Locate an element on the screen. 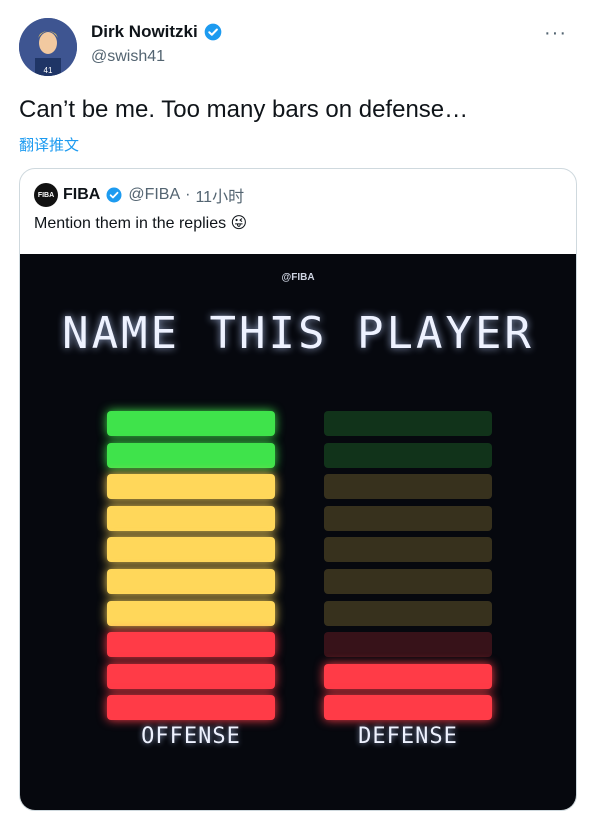  author-name-row: Dirk Nowitzki is located at coordinates (157, 32).